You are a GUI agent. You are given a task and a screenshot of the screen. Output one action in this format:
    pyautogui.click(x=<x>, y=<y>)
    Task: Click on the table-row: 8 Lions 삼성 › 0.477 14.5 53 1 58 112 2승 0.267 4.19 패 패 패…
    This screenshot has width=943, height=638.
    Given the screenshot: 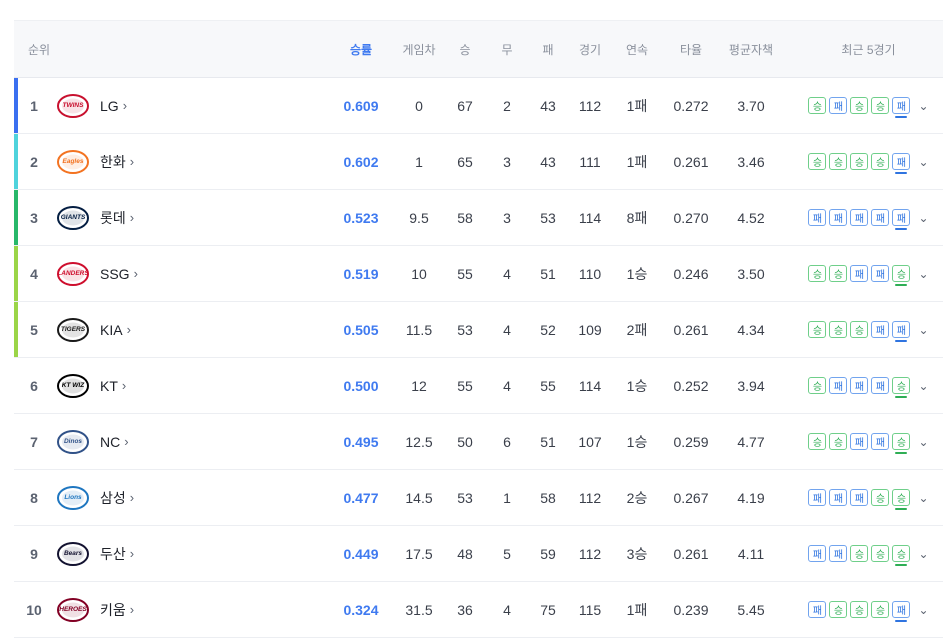 What is the action you would take?
    pyautogui.click(x=478, y=498)
    